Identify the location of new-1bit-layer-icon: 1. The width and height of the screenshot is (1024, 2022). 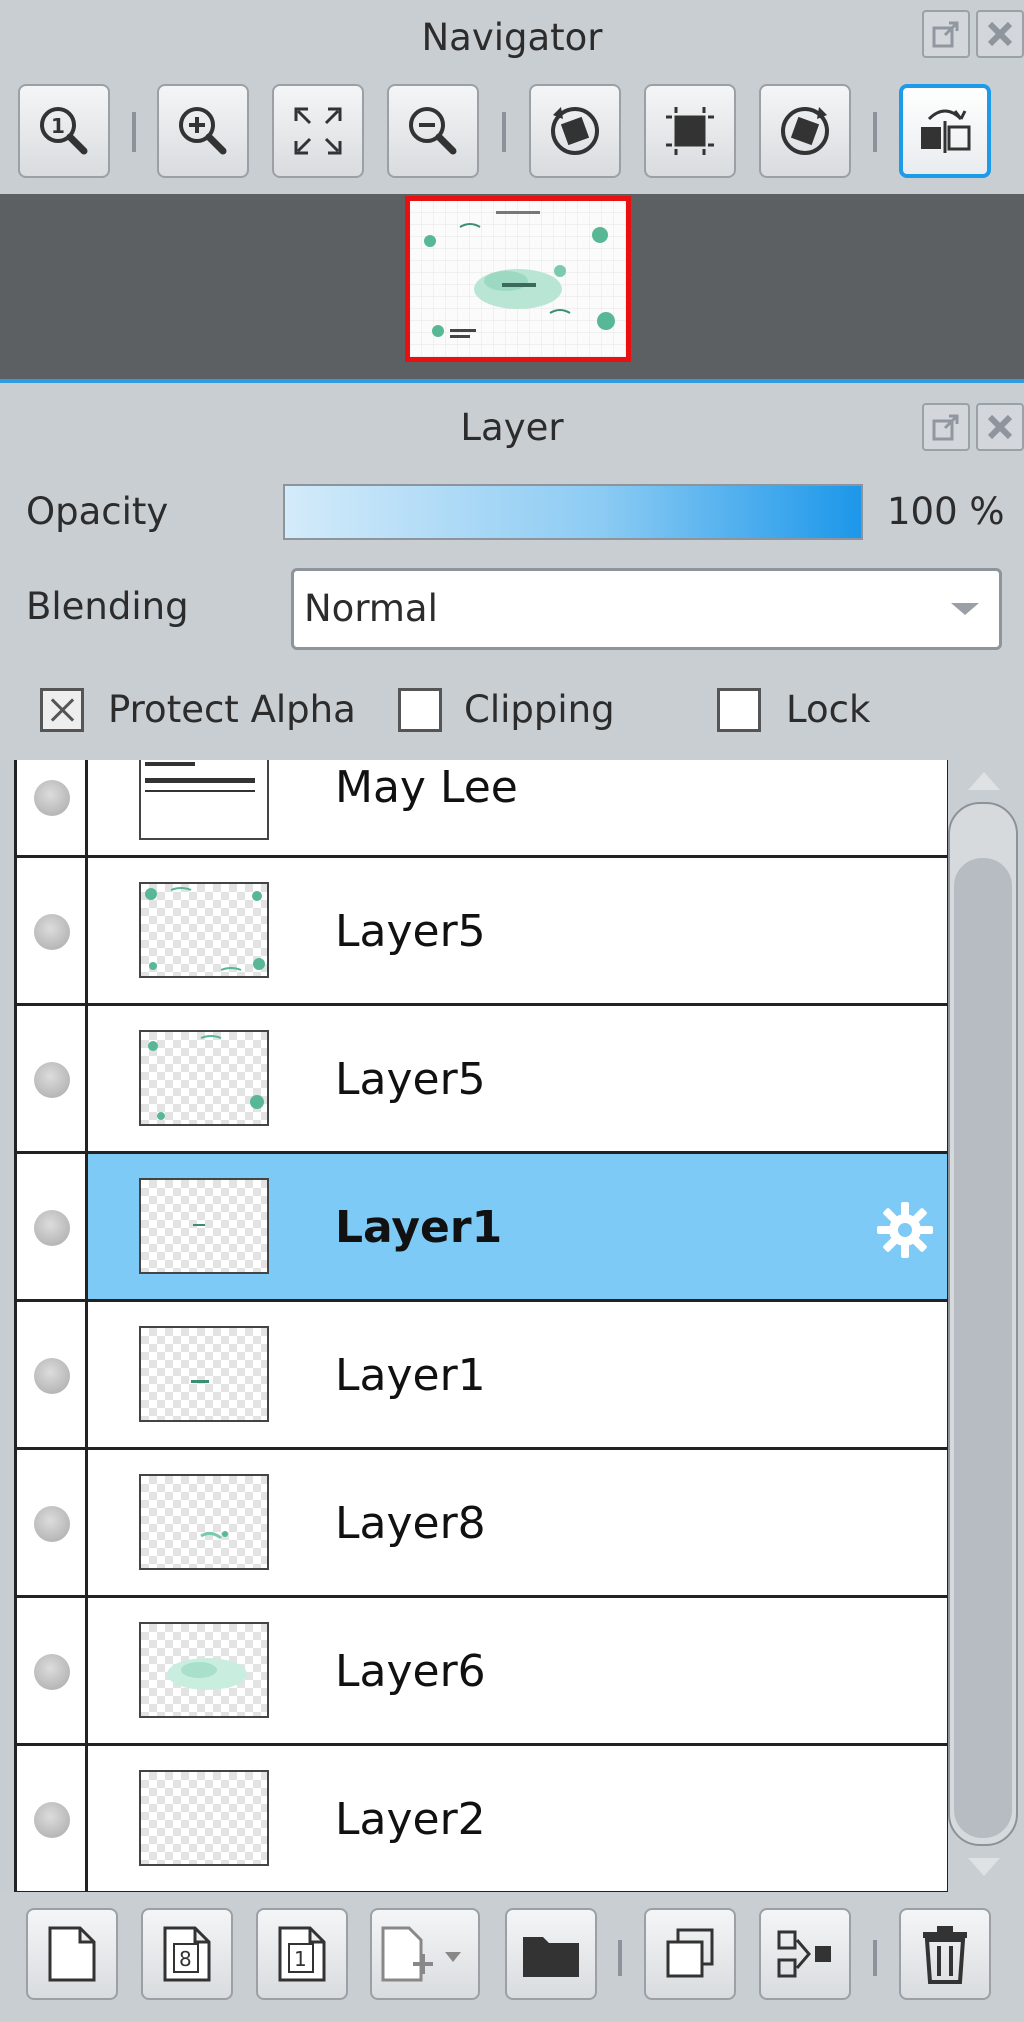
(302, 1954).